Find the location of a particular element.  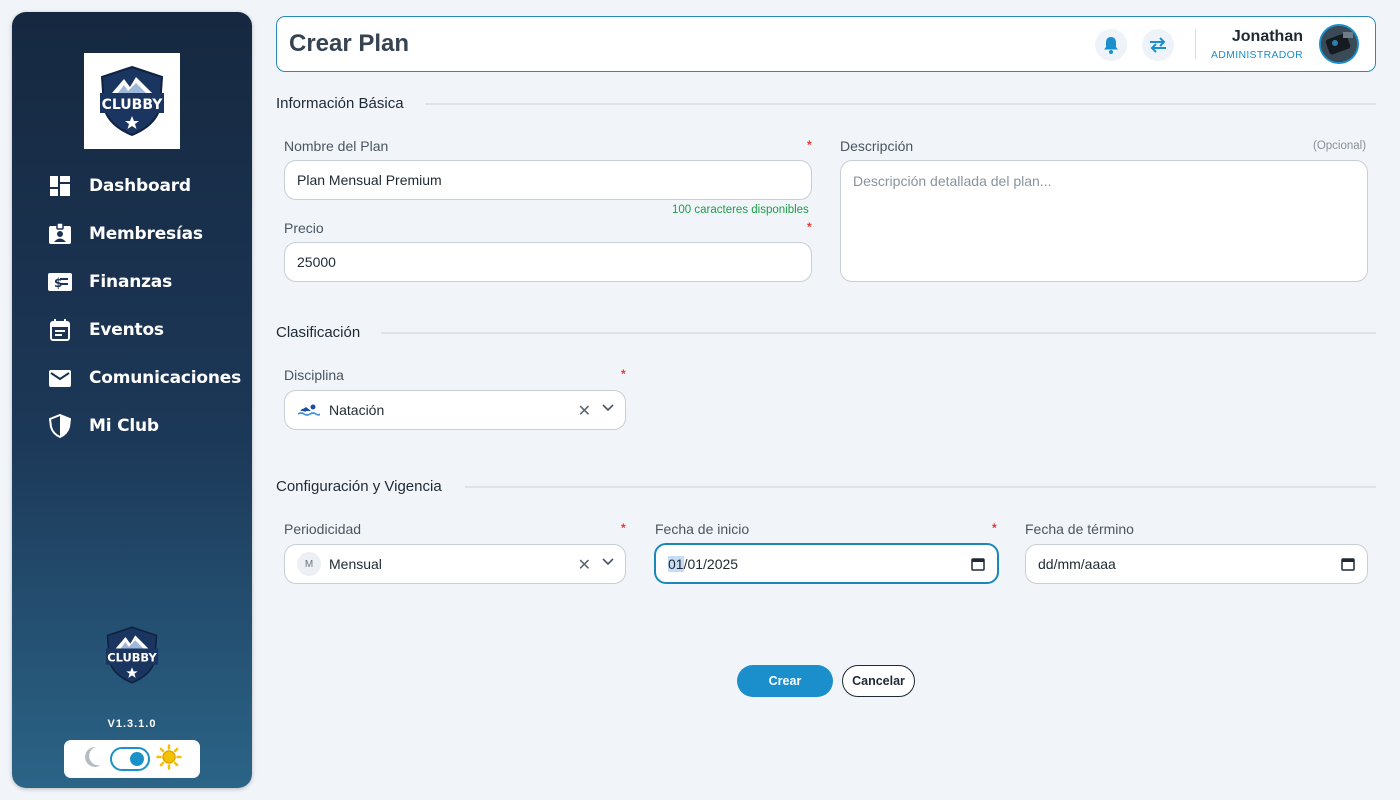

sidebar-item-label: Finanzas is located at coordinates (131, 282).